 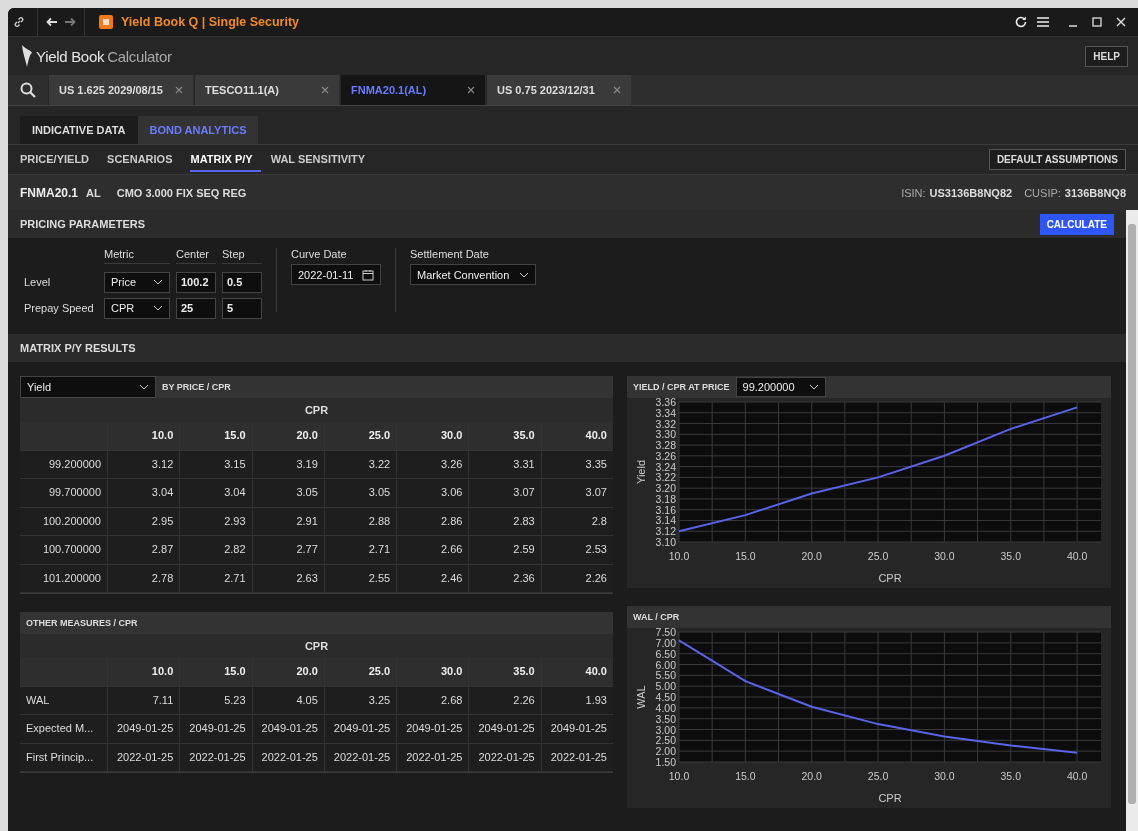 I want to click on document-tab: TESCO11.1(A), so click(x=266, y=90).